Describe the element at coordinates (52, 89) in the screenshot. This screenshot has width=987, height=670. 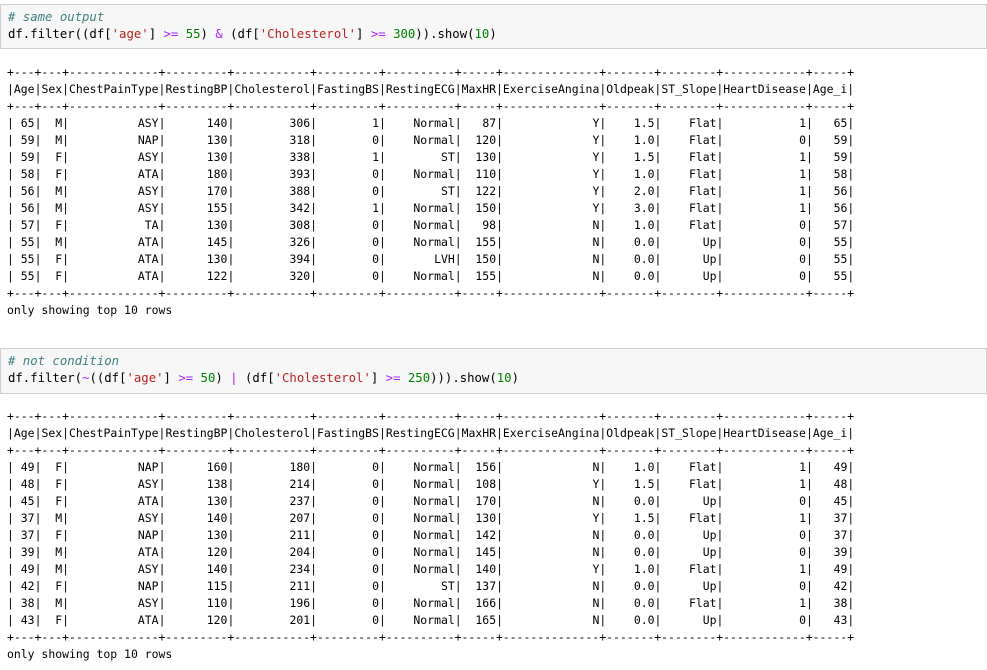
I see `column-header: Sex` at that location.